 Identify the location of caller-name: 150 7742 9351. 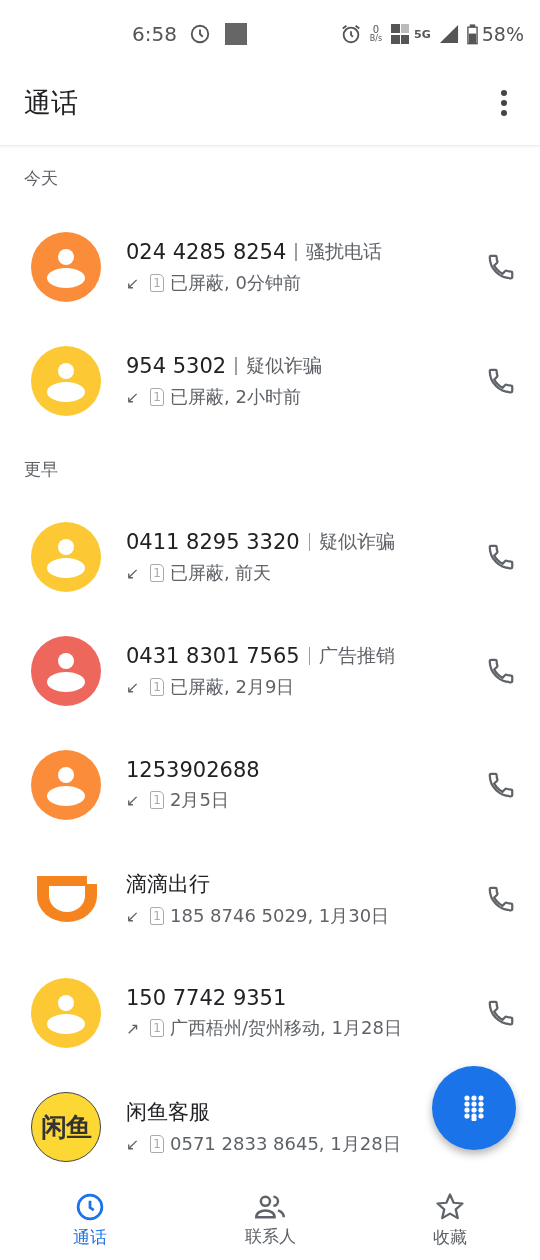
(206, 998).